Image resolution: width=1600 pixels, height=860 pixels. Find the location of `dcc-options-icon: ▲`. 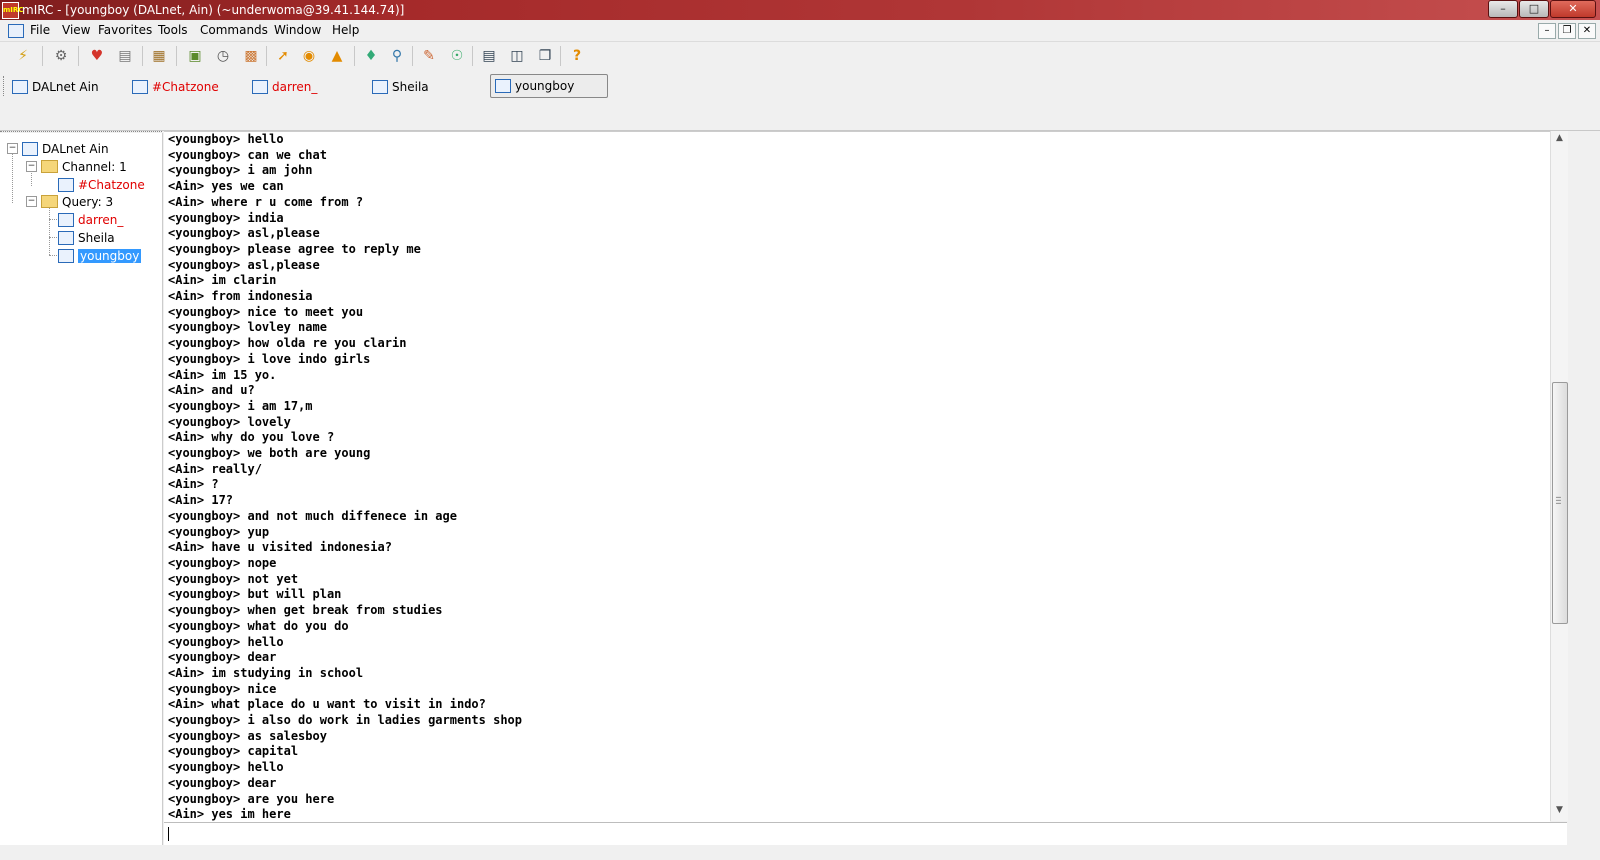

dcc-options-icon: ▲ is located at coordinates (337, 56).